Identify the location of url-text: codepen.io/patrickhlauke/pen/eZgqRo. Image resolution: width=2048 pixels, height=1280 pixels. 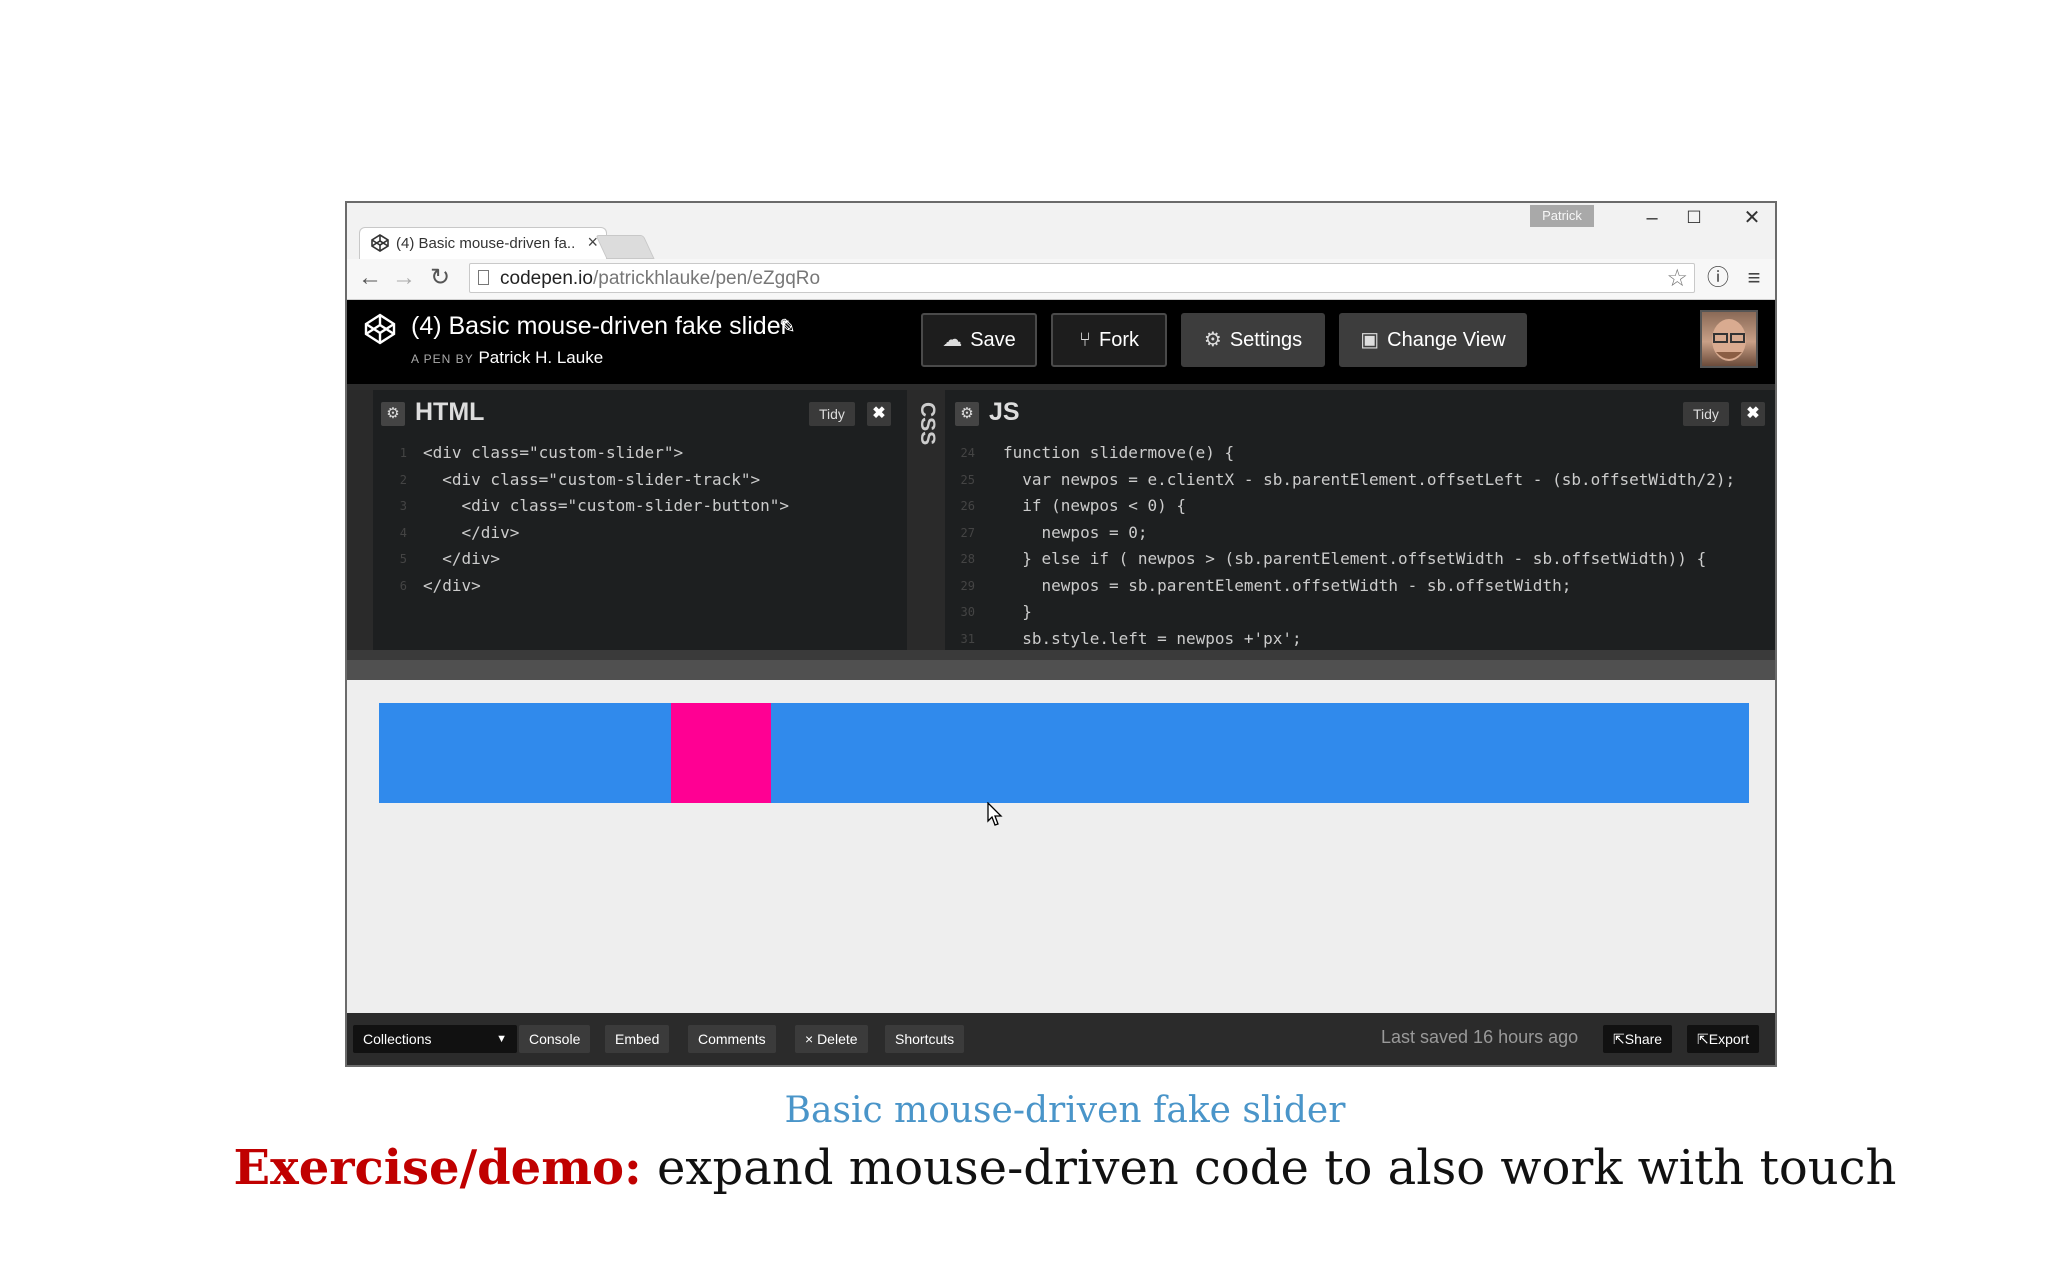
(660, 278).